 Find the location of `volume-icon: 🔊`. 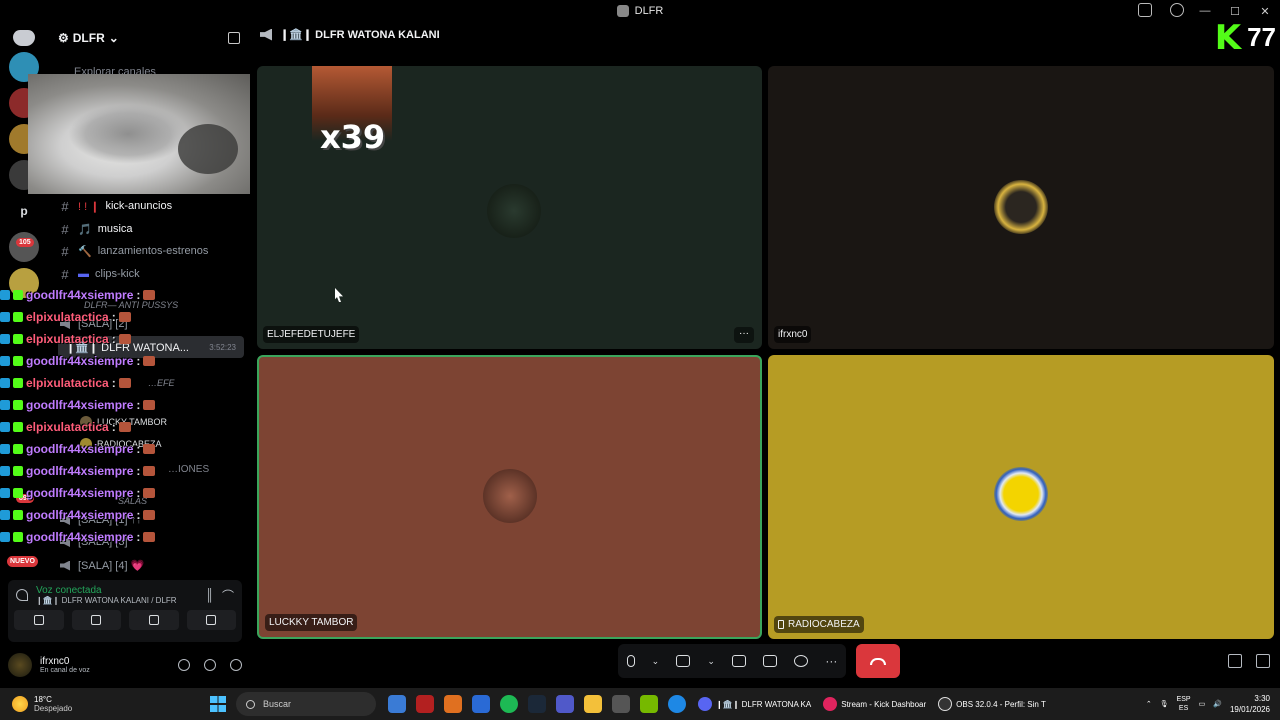

volume-icon: 🔊 is located at coordinates (1217, 704).